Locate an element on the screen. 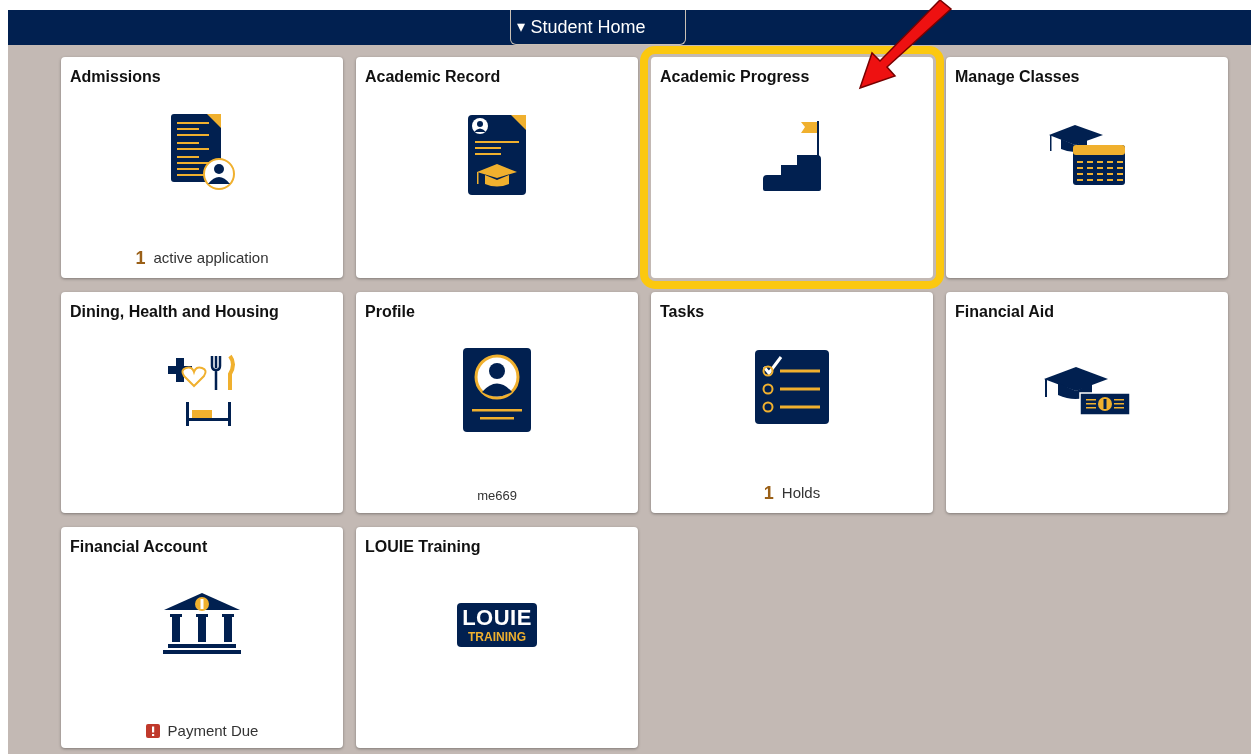  diploma-icon is located at coordinates (497, 154).